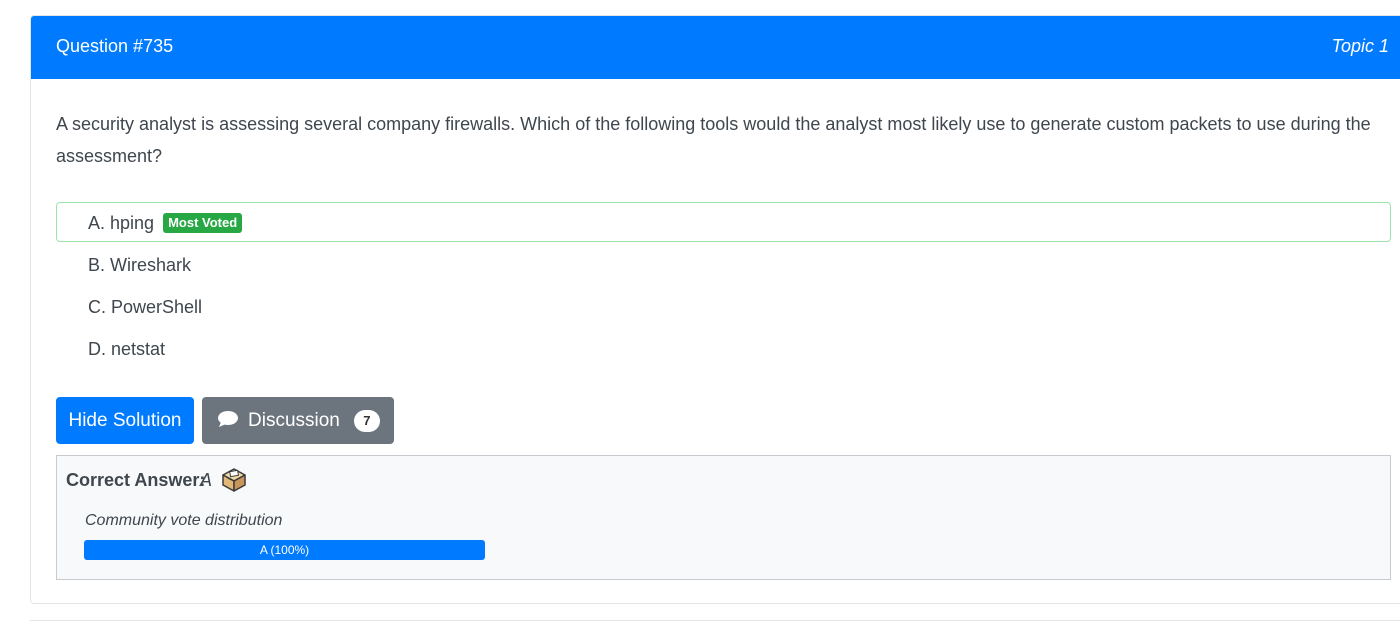 Image resolution: width=1400 pixels, height=624 pixels. I want to click on discussion-button: Discussion 7, so click(298, 420).